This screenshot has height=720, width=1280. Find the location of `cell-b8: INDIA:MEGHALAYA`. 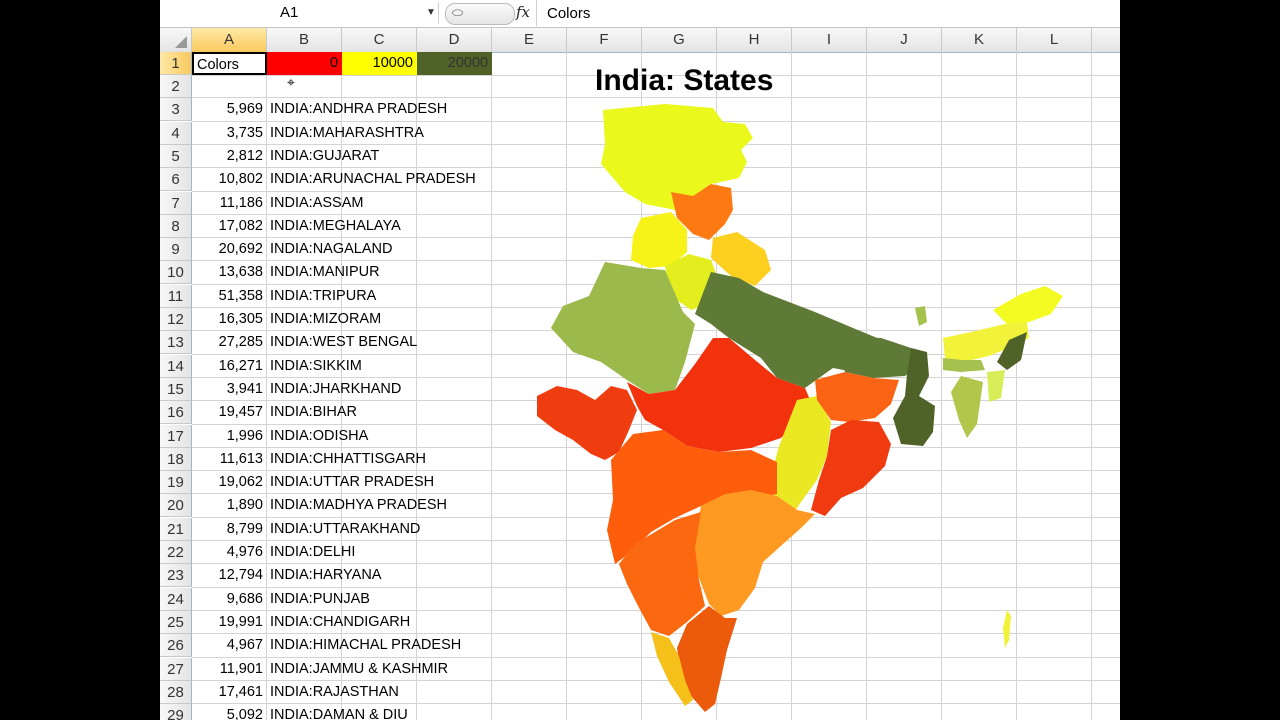

cell-b8: INDIA:MEGHALAYA is located at coordinates (382, 226).